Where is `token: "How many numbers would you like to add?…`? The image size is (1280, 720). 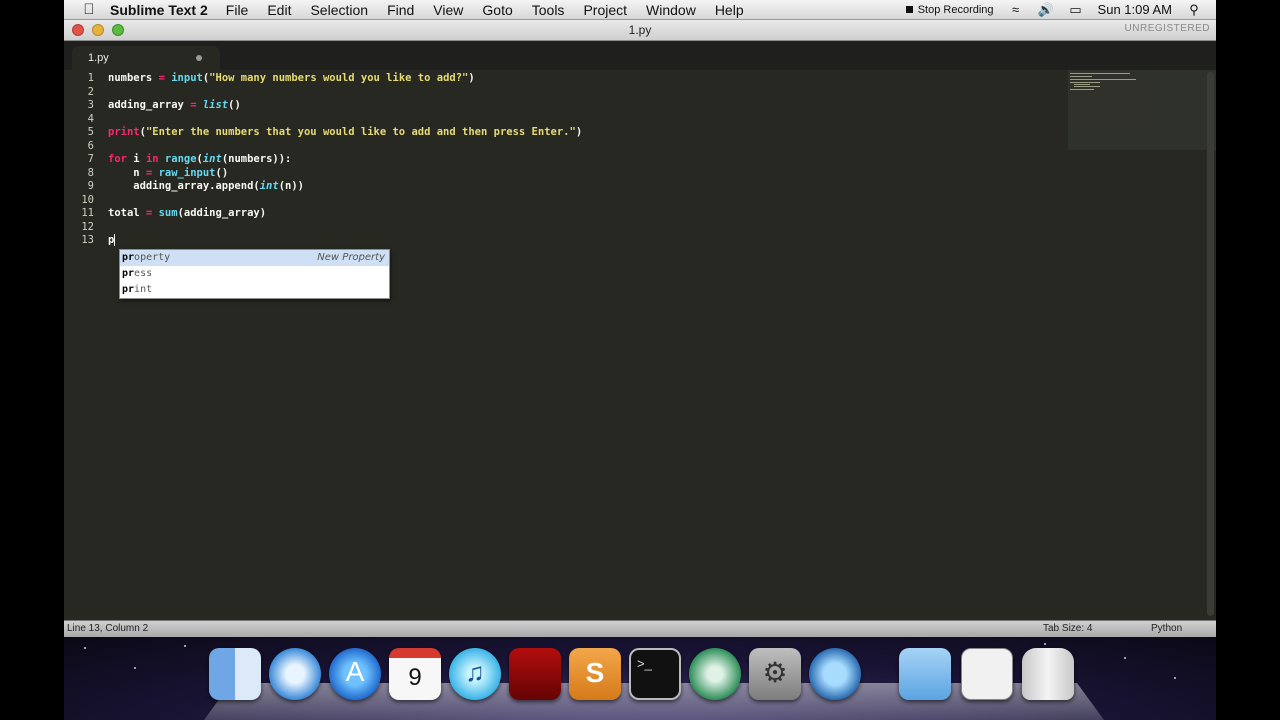 token: "How many numbers would you like to add?… is located at coordinates (339, 78).